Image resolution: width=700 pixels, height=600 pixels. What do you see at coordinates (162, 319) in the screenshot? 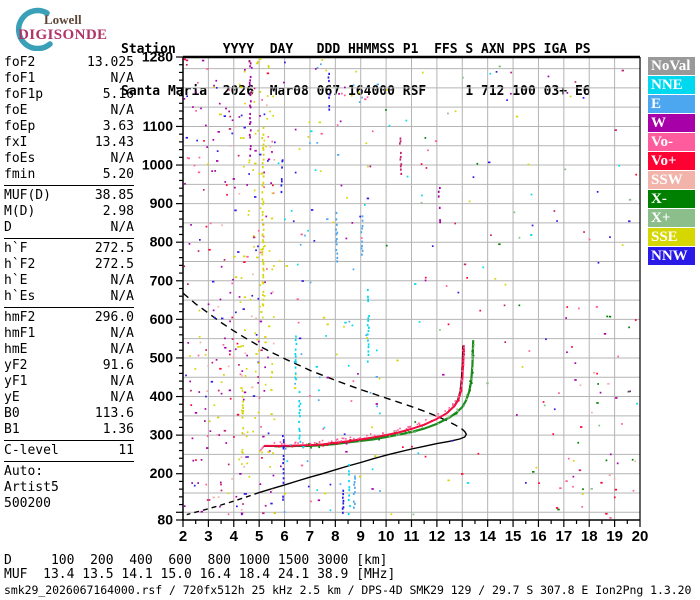
I see `y-tick-label: 600` at bounding box center [162, 319].